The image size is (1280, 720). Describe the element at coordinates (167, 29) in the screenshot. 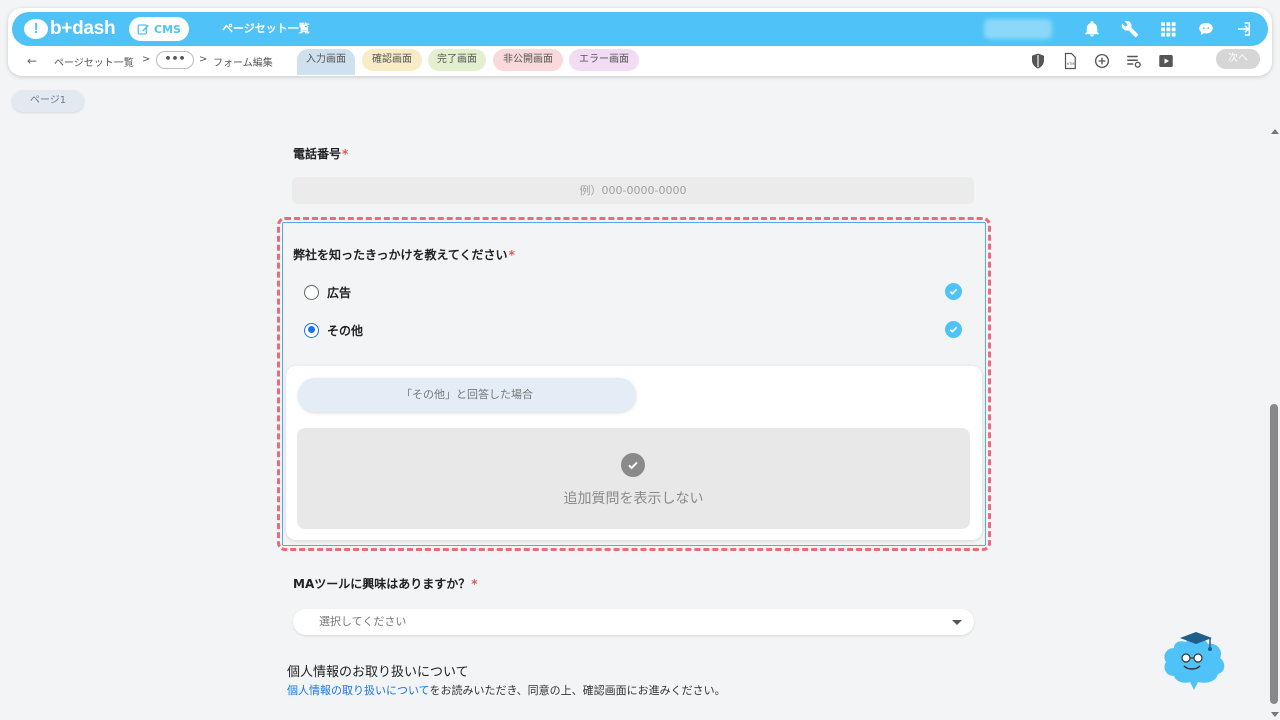

I see `cms-label: CMS` at that location.